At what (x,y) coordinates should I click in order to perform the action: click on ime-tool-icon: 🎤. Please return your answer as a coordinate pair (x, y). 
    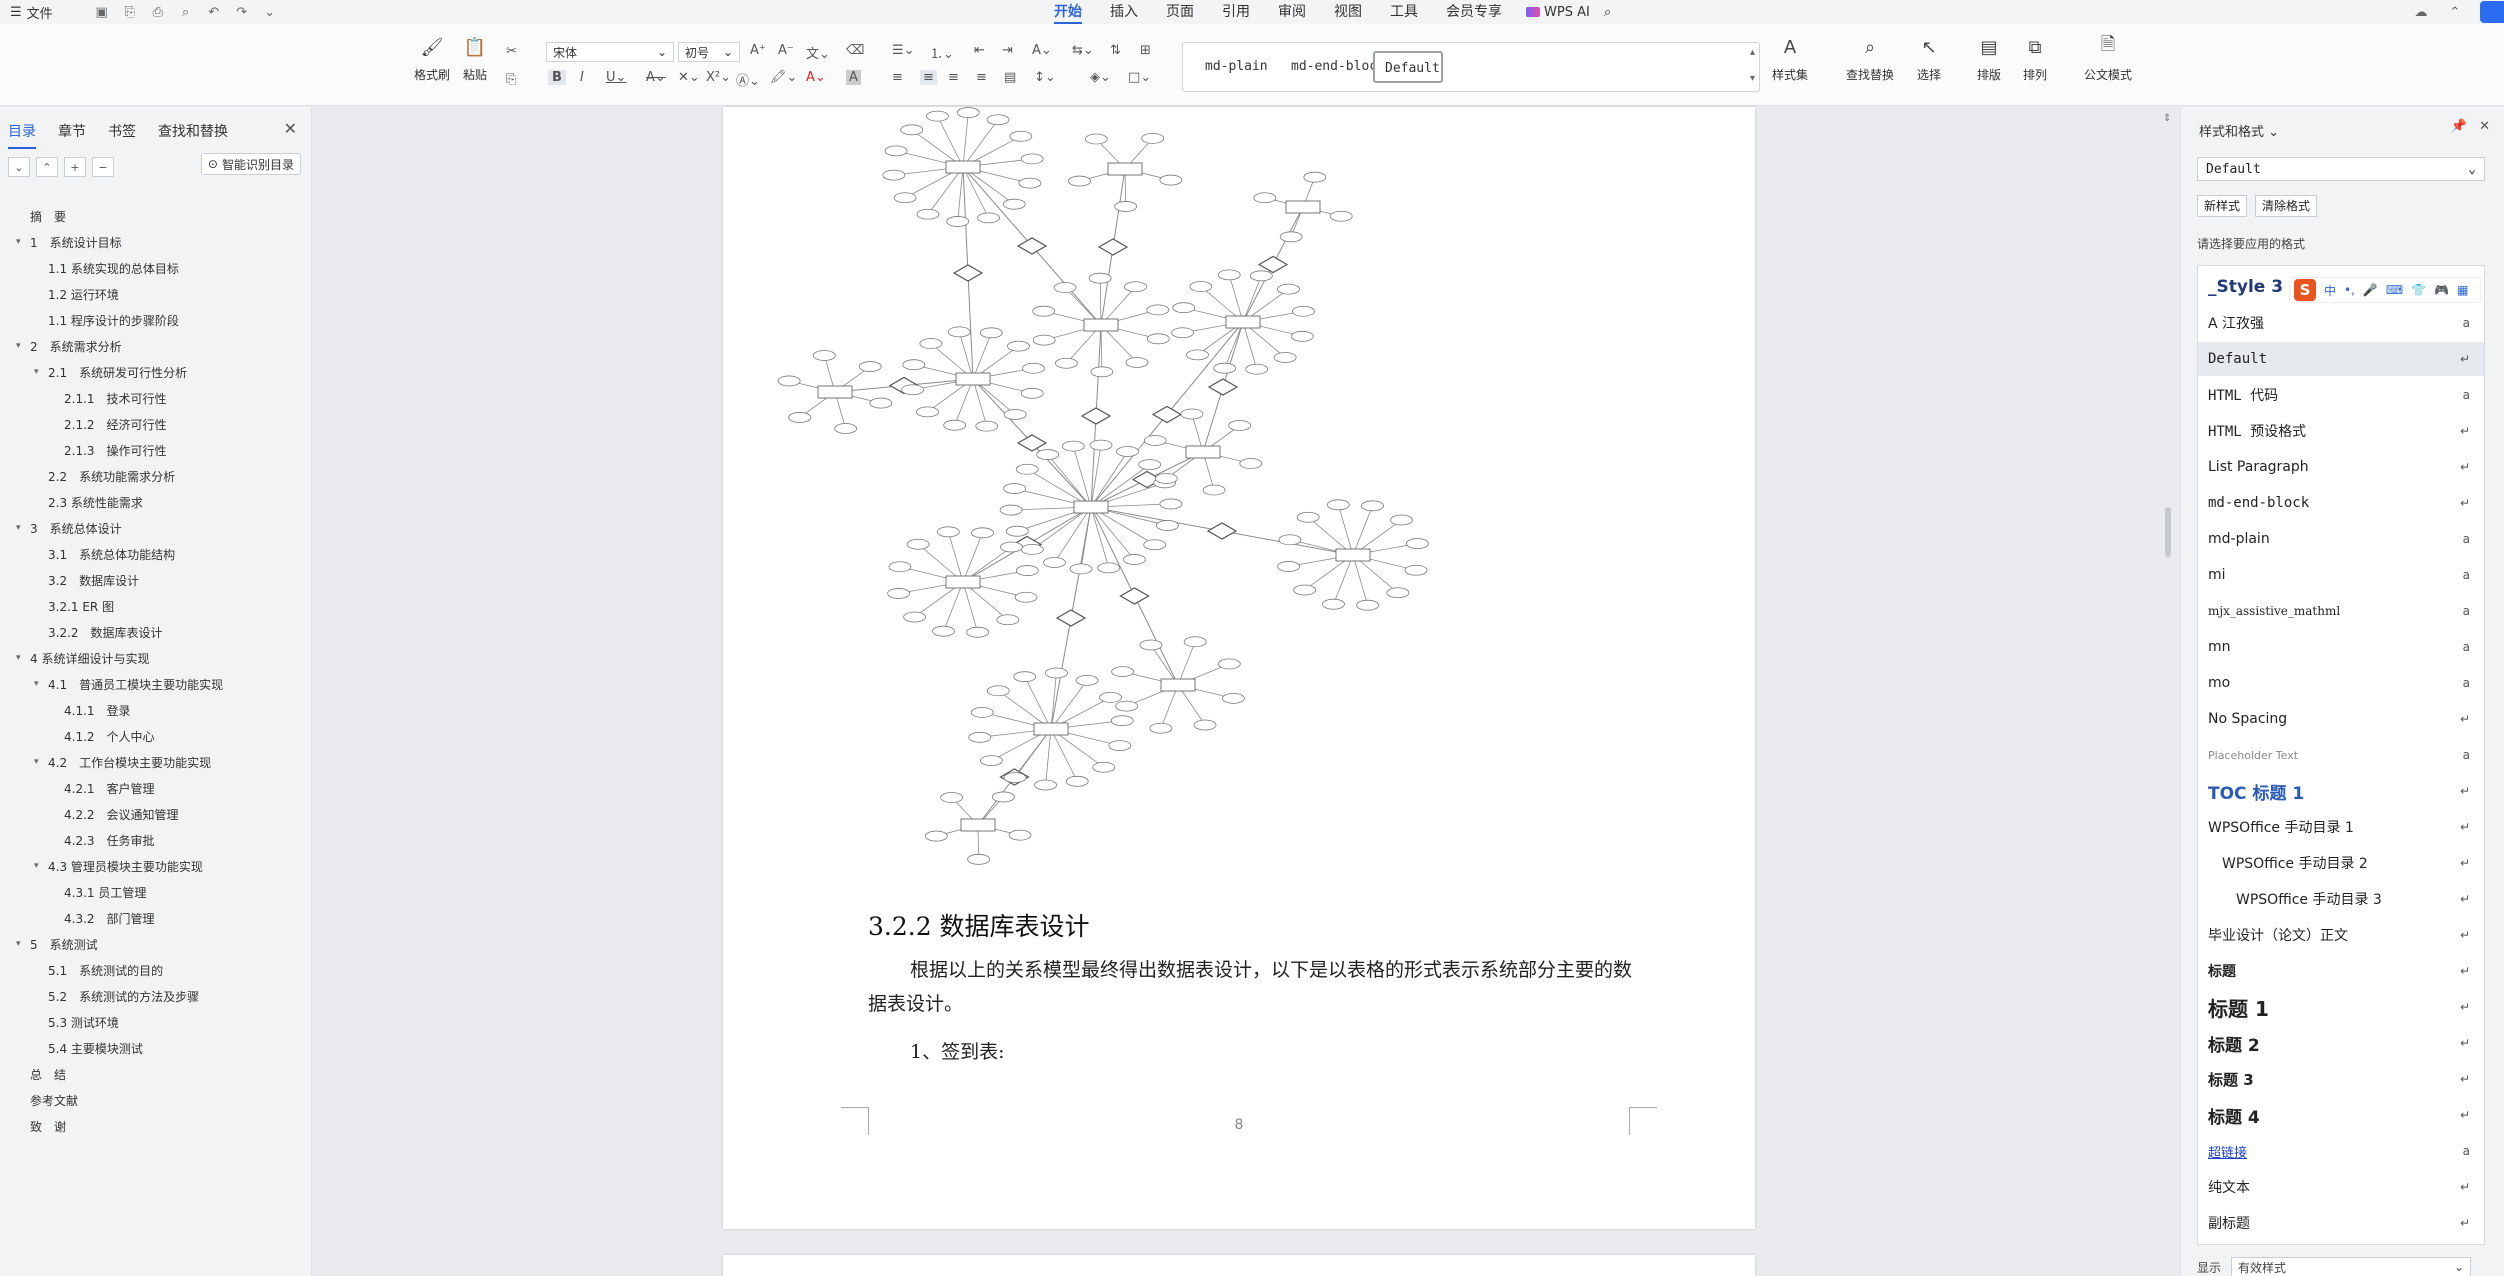
    Looking at the image, I should click on (2370, 290).